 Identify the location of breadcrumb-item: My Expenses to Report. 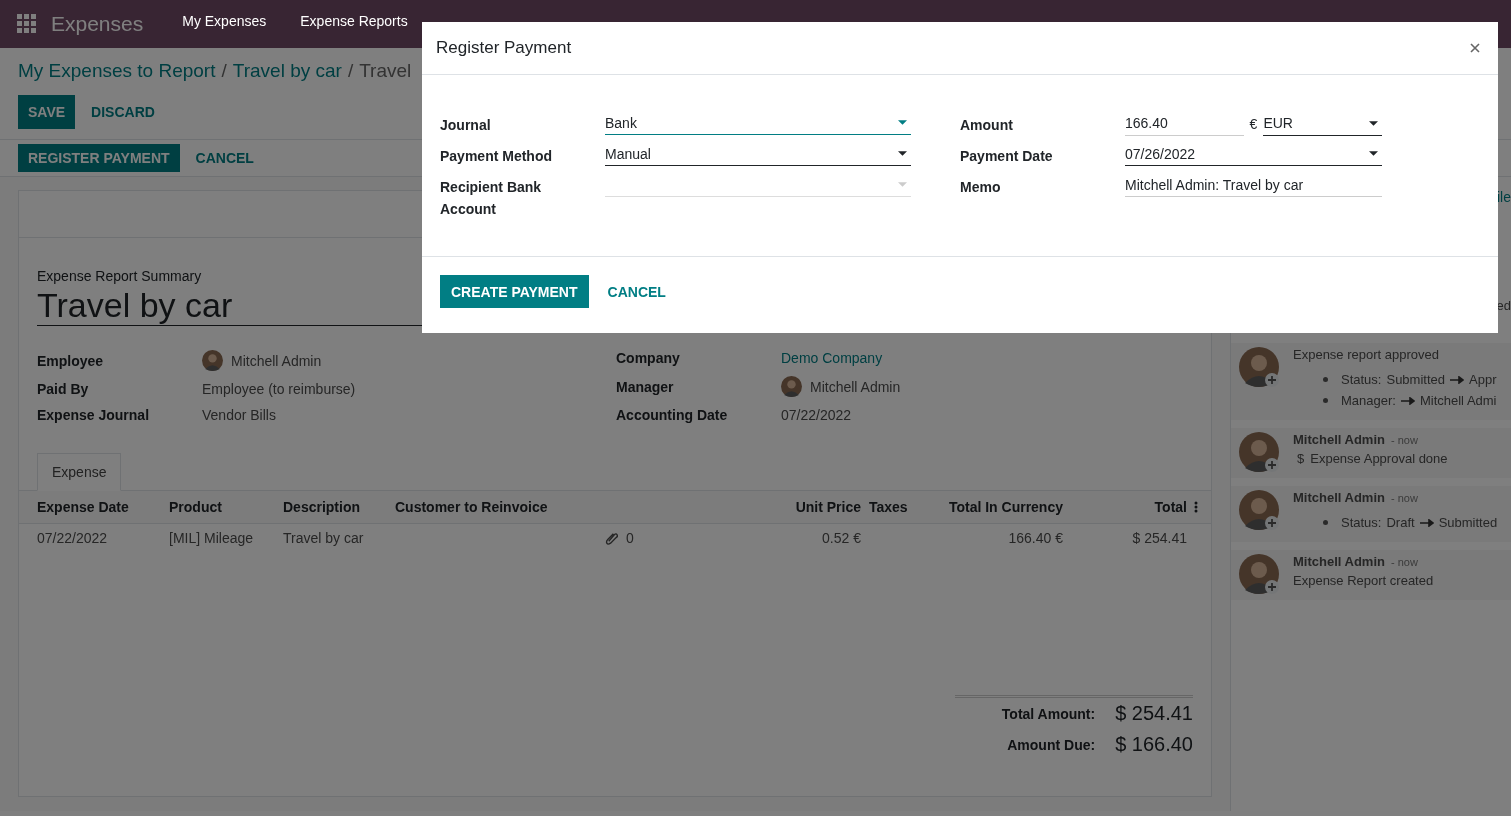
(117, 71).